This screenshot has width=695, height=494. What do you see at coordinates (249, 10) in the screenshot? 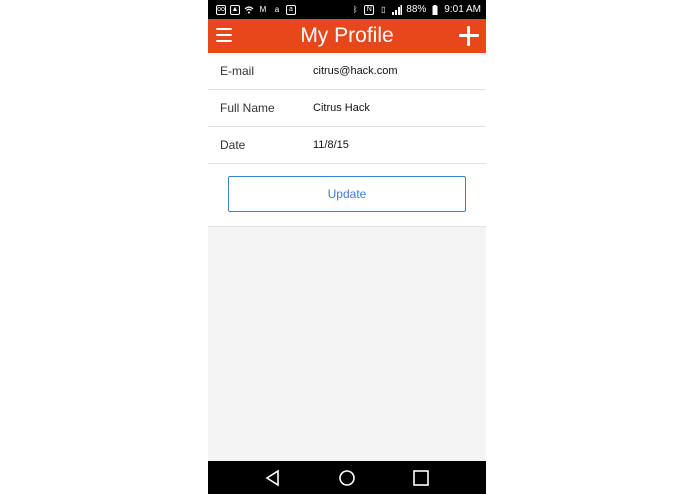
I see `wifi-icon` at bounding box center [249, 10].